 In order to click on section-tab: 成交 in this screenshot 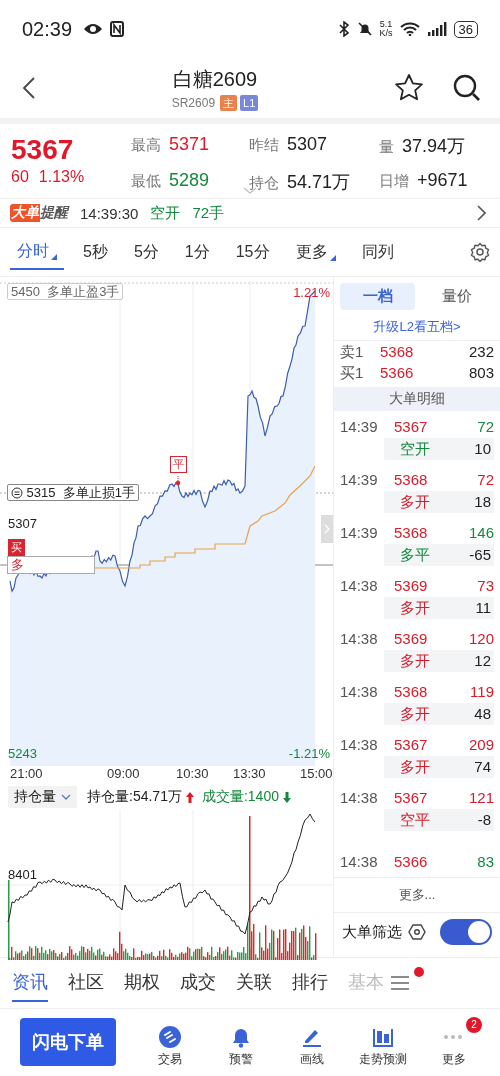, I will do `click(198, 983)`.